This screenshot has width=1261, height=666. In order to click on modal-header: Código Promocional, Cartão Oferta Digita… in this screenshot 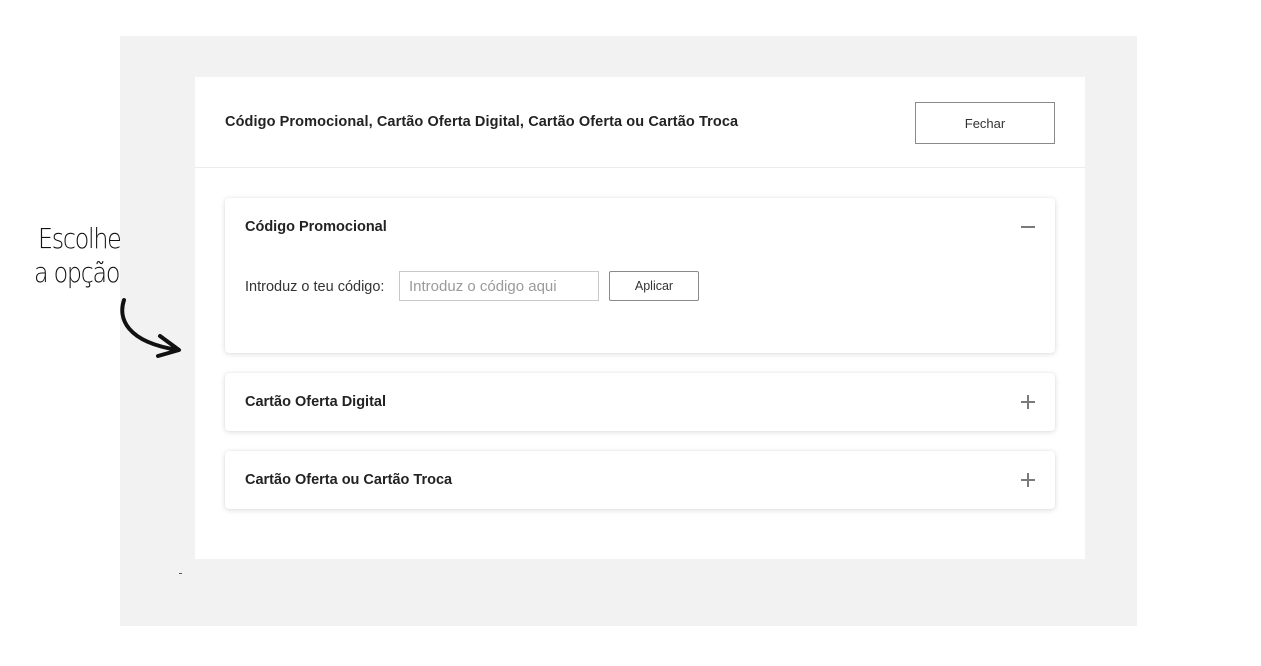, I will do `click(640, 122)`.